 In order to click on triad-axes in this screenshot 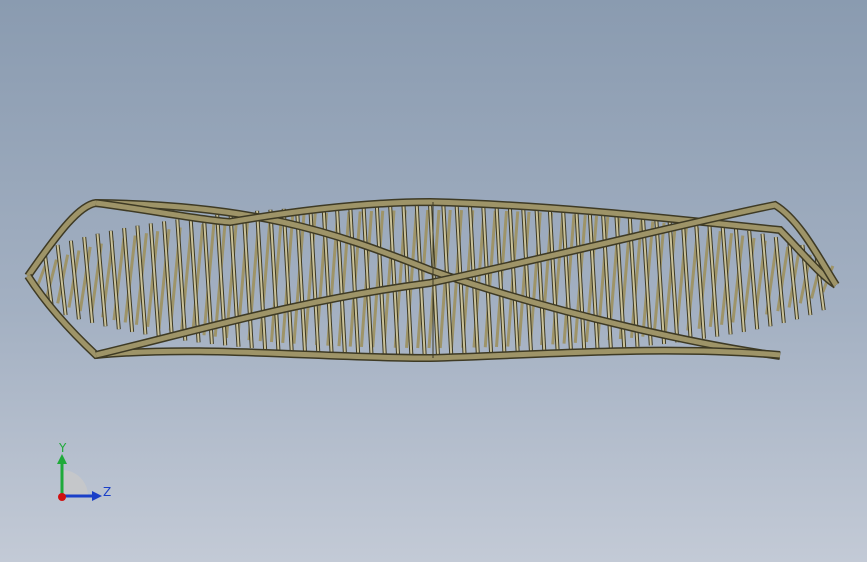, I will do `click(79, 477)`.